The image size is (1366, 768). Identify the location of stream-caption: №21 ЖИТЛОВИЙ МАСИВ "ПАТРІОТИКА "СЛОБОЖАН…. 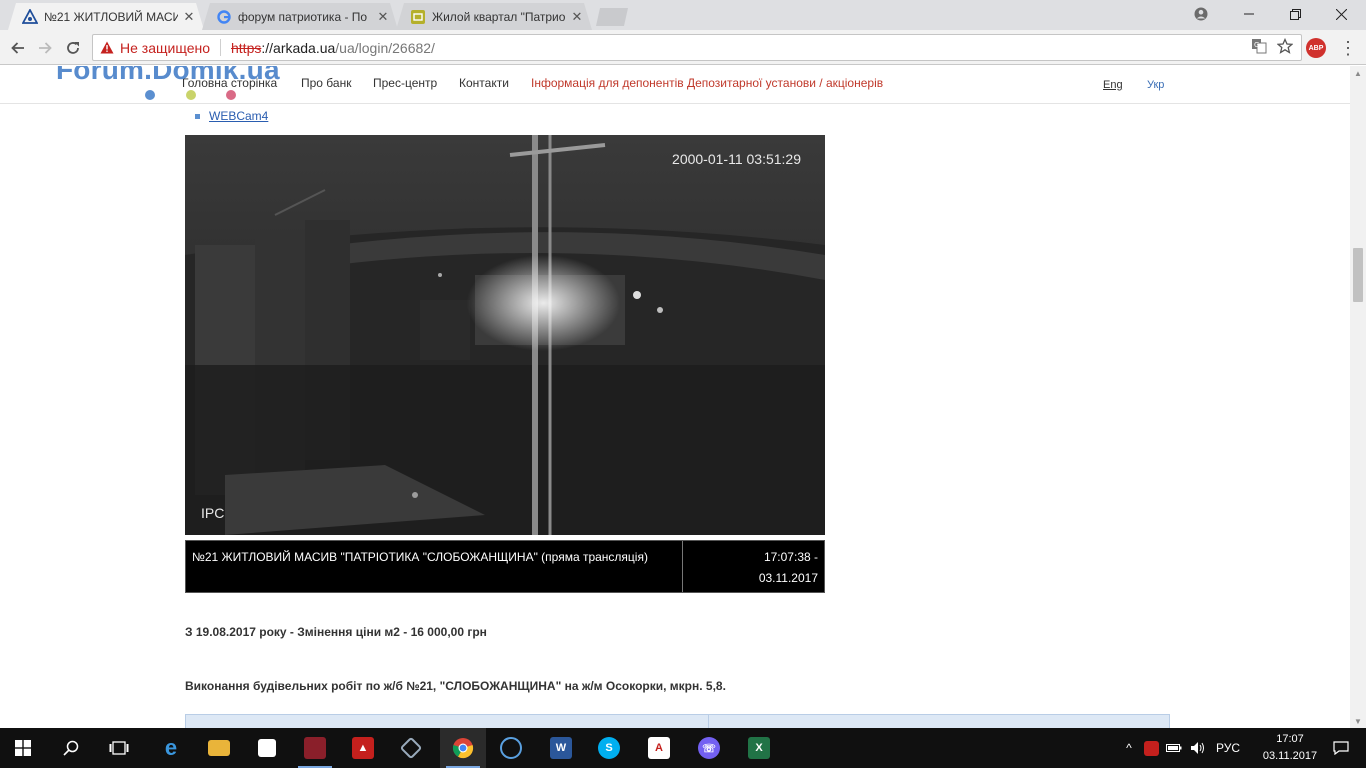
(505, 566).